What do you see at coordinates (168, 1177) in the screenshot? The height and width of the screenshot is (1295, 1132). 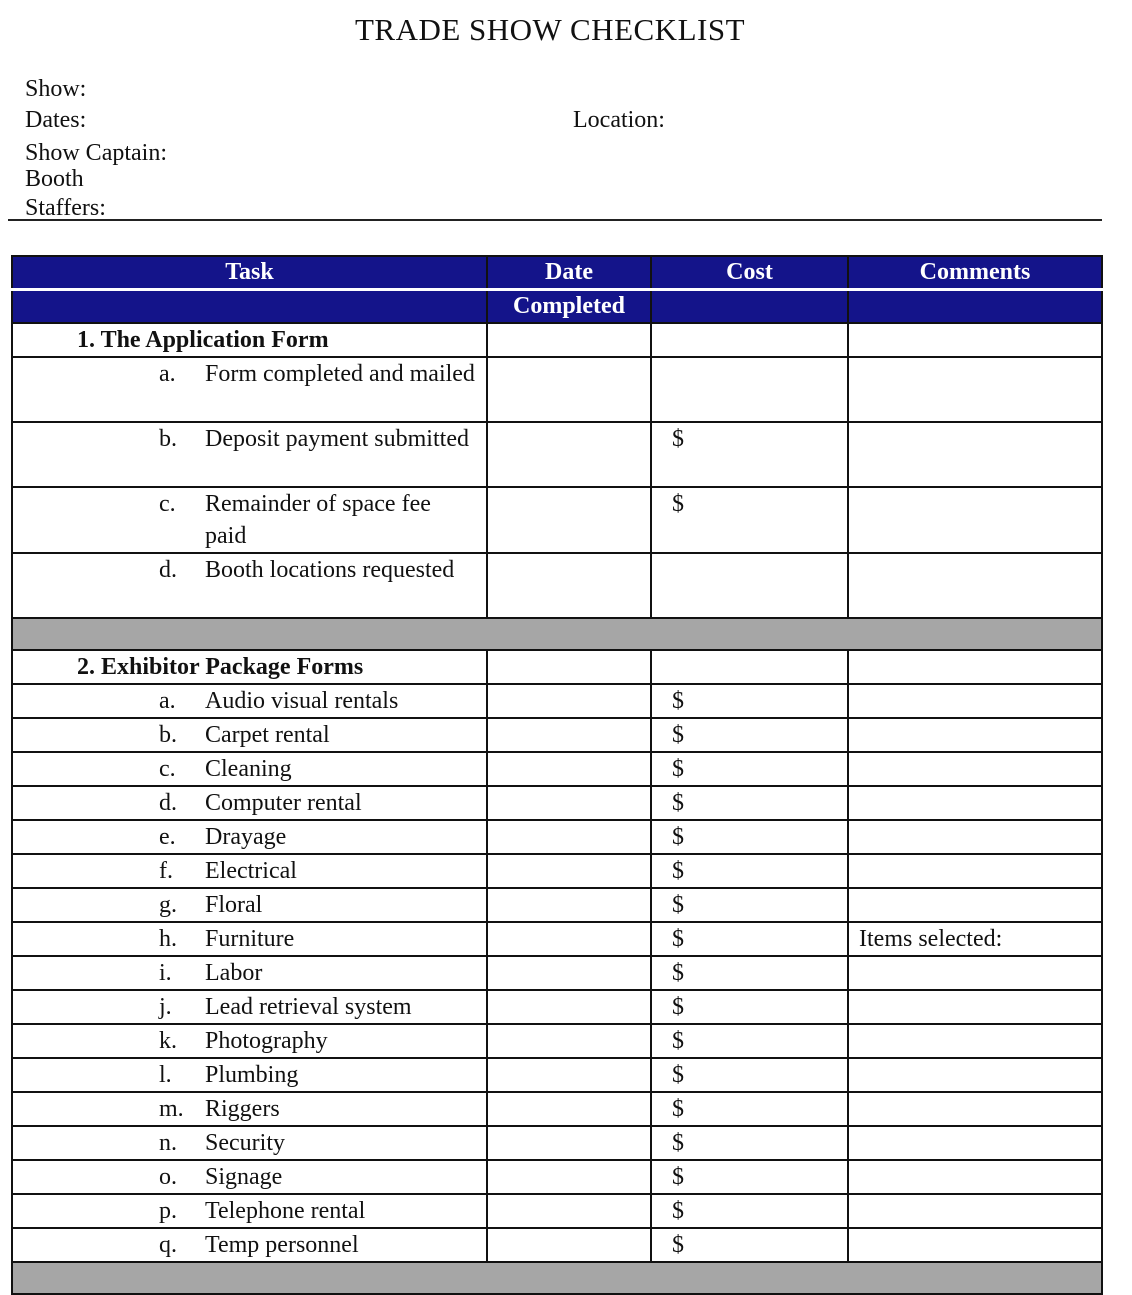 I see `item-letter: o.` at bounding box center [168, 1177].